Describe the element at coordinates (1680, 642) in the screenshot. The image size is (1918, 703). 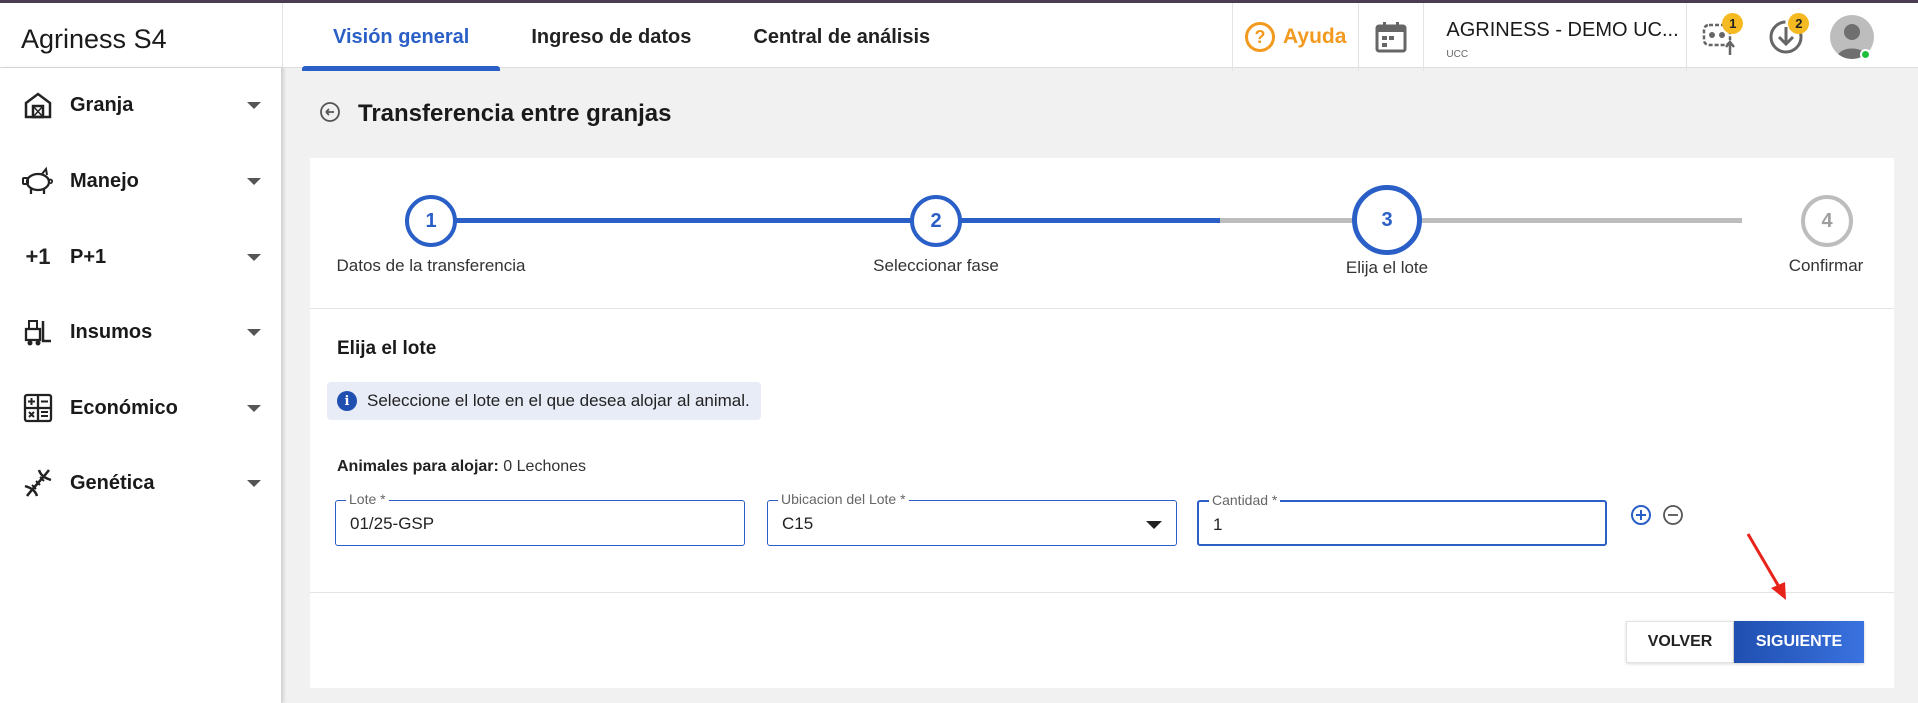
I see `volver-button: VOLVER` at that location.